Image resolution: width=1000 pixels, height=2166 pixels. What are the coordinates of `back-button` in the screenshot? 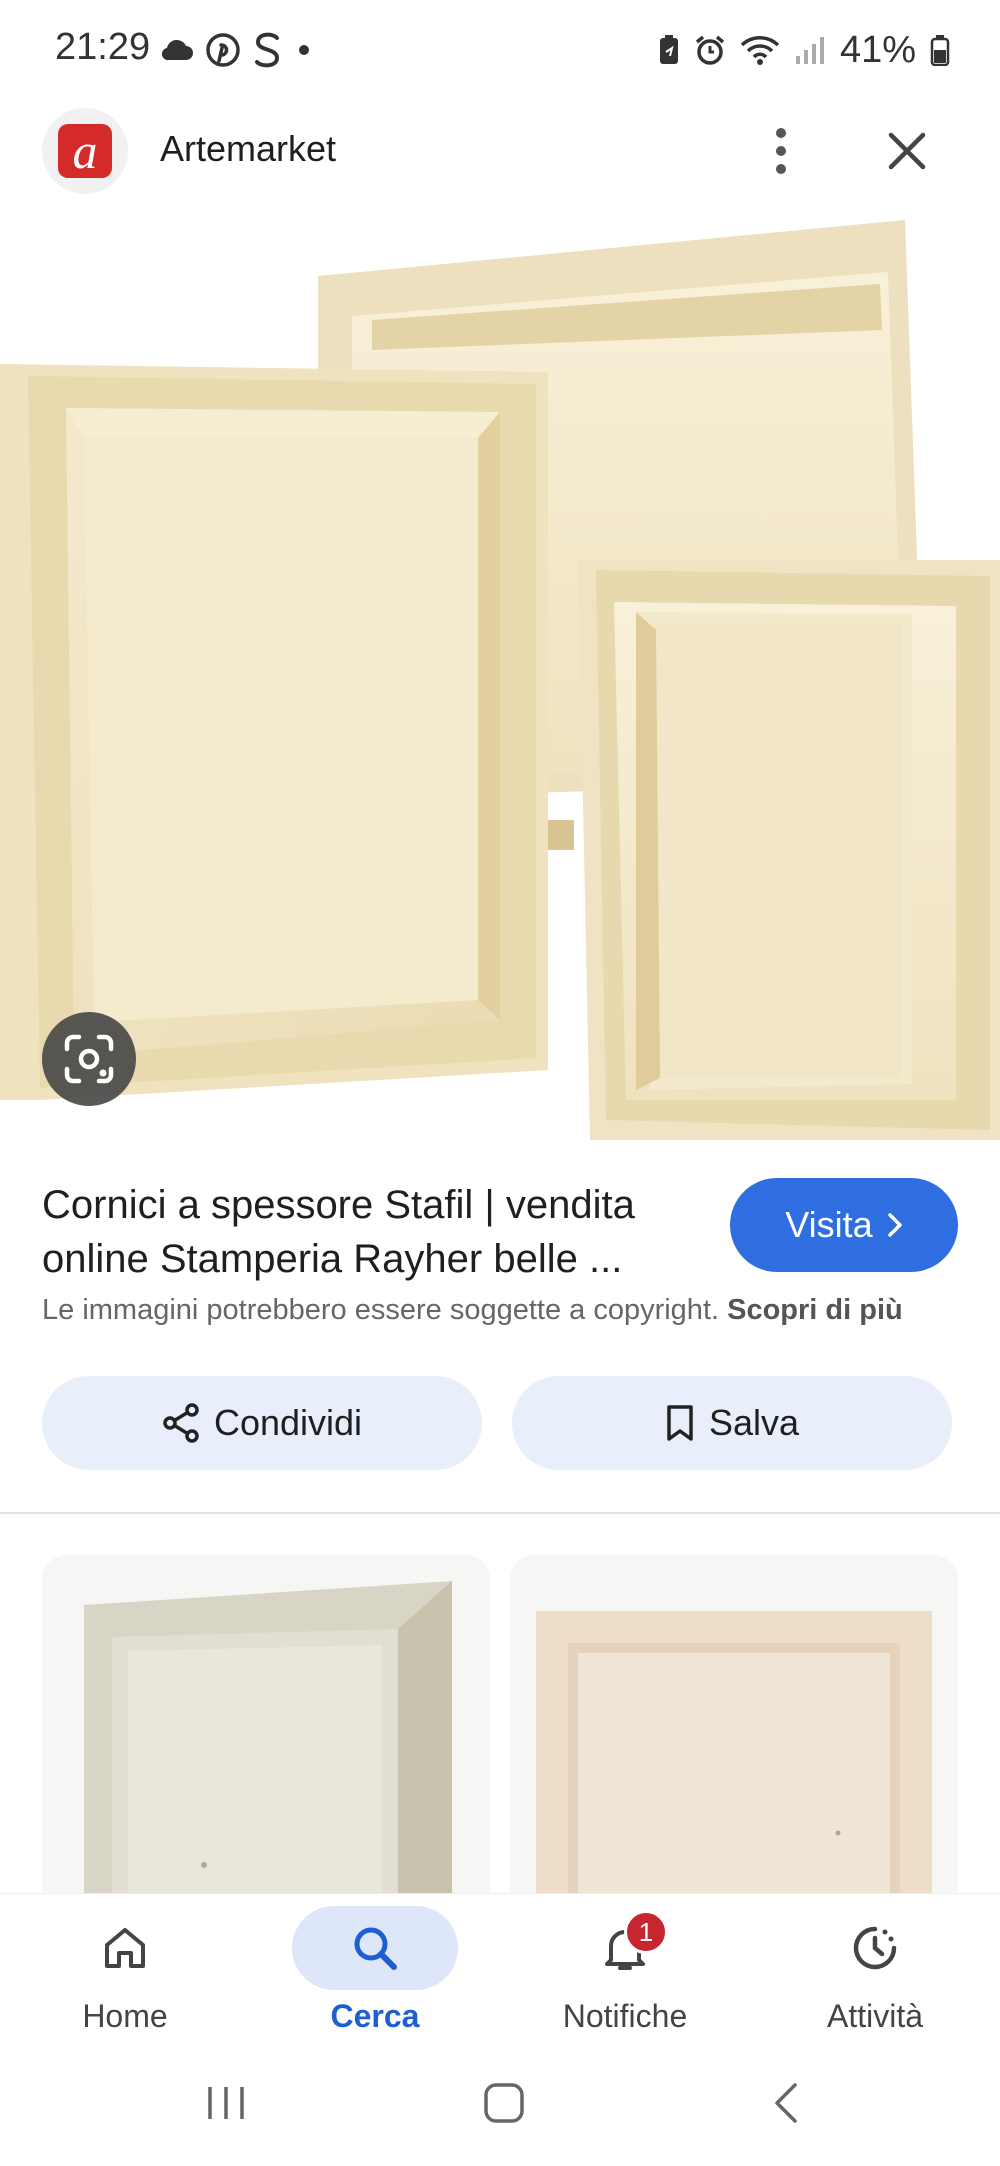 It's located at (786, 2103).